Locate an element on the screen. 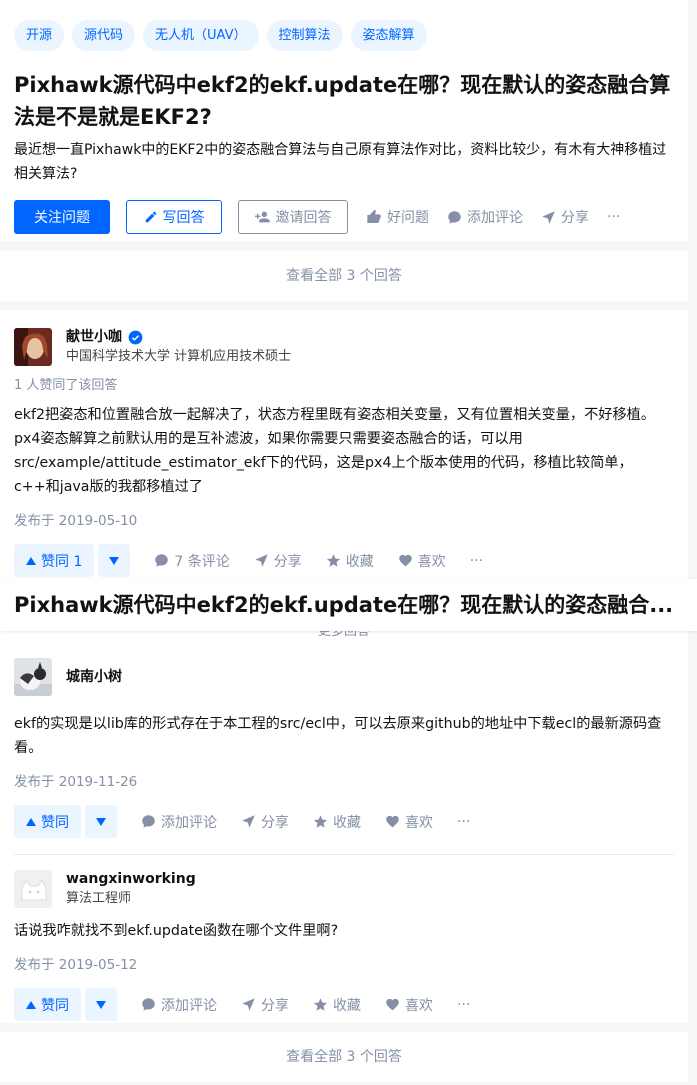 This screenshot has height=1085, width=697. author-name: 献世小咖 is located at coordinates (94, 337).